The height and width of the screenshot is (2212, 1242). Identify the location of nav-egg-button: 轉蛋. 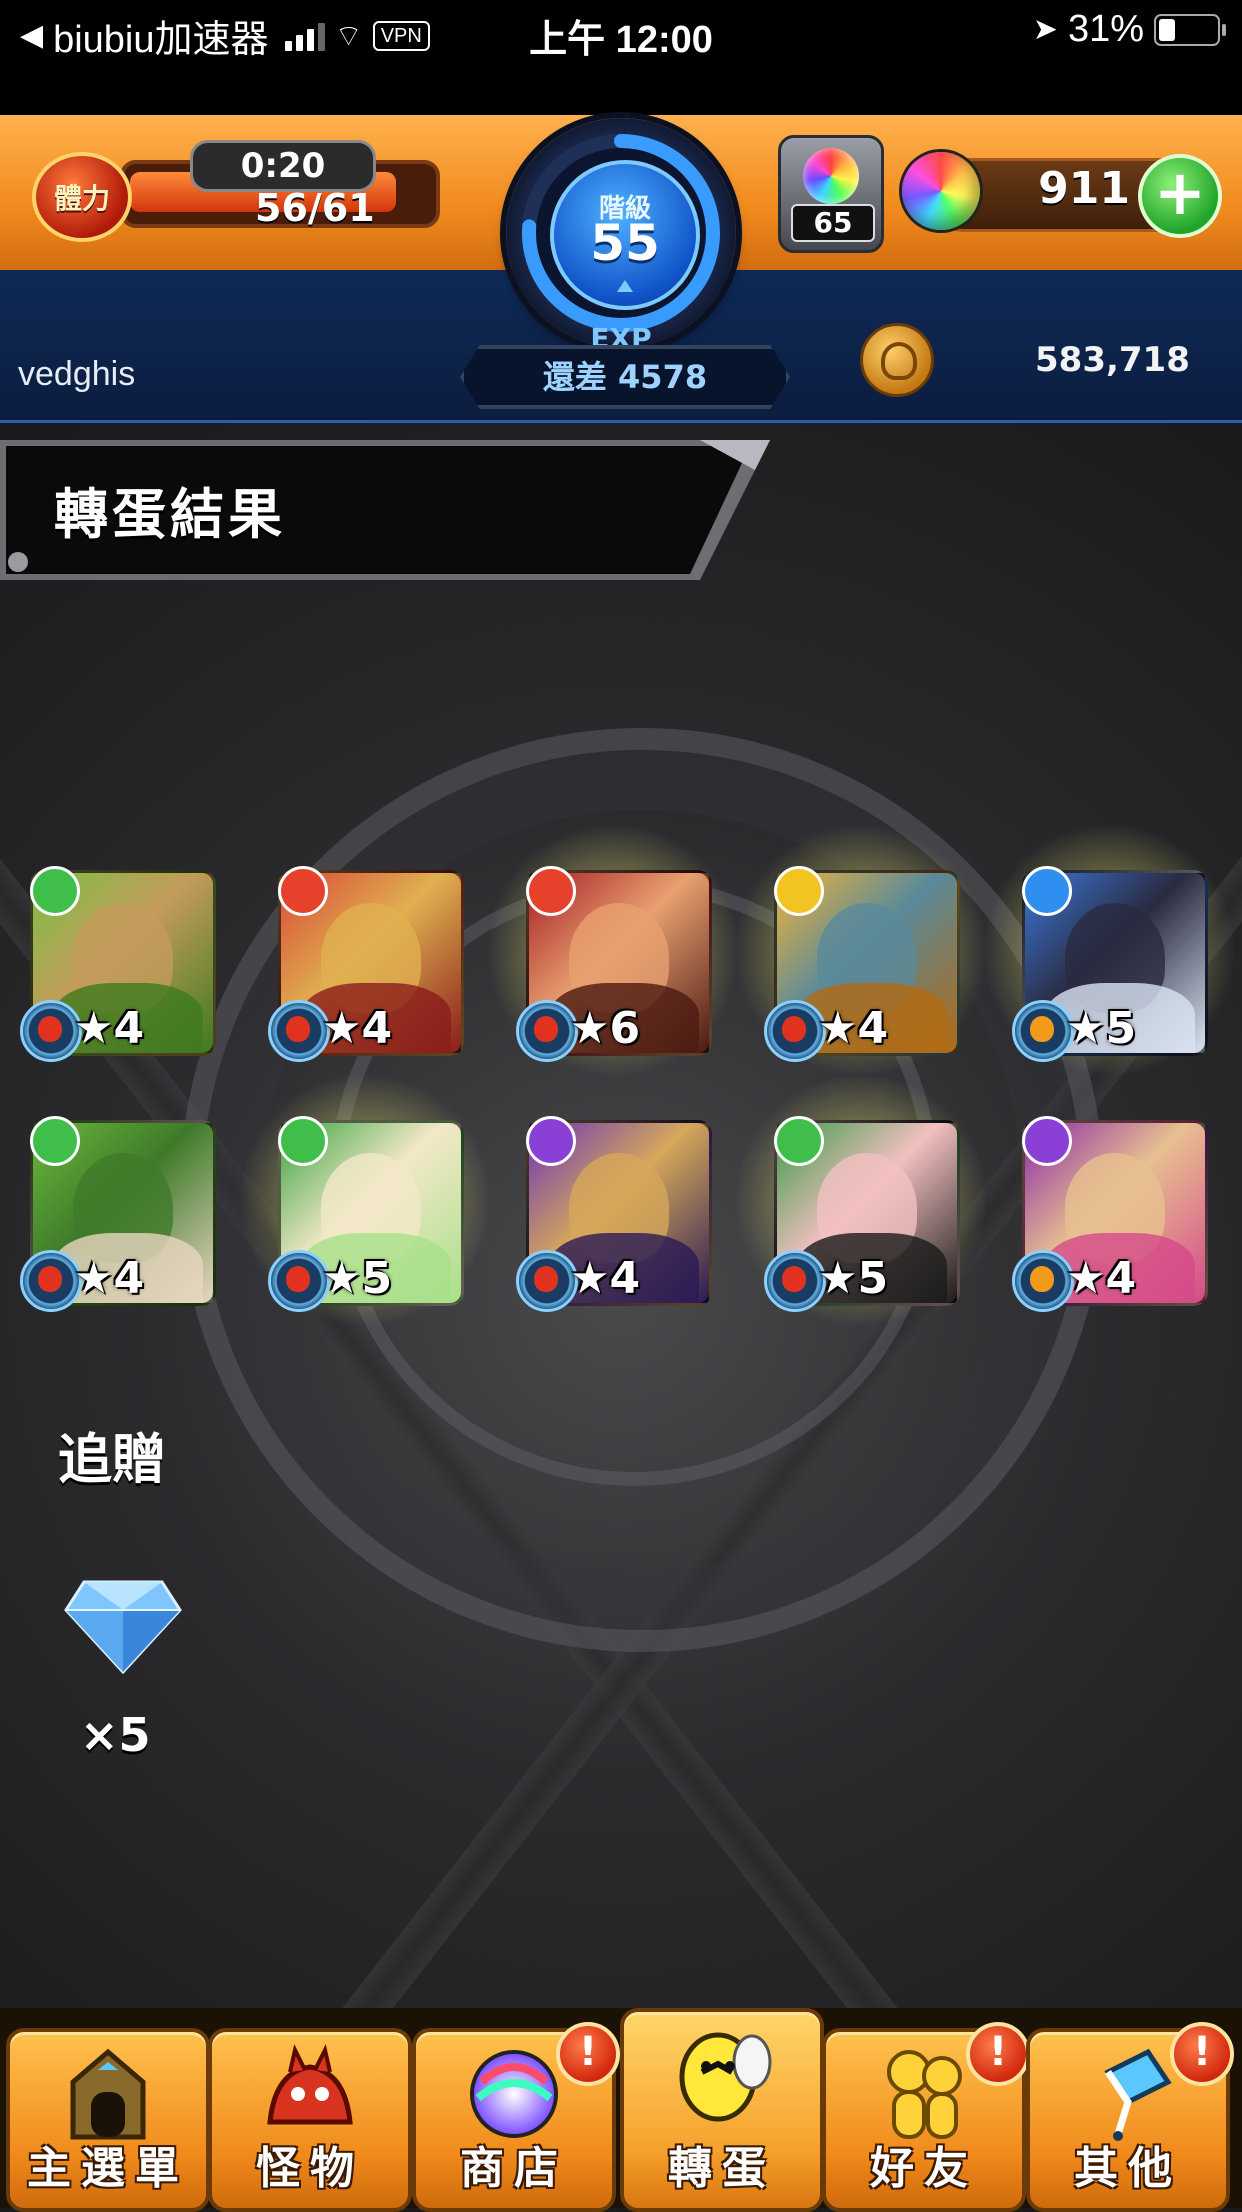
(722, 2110).